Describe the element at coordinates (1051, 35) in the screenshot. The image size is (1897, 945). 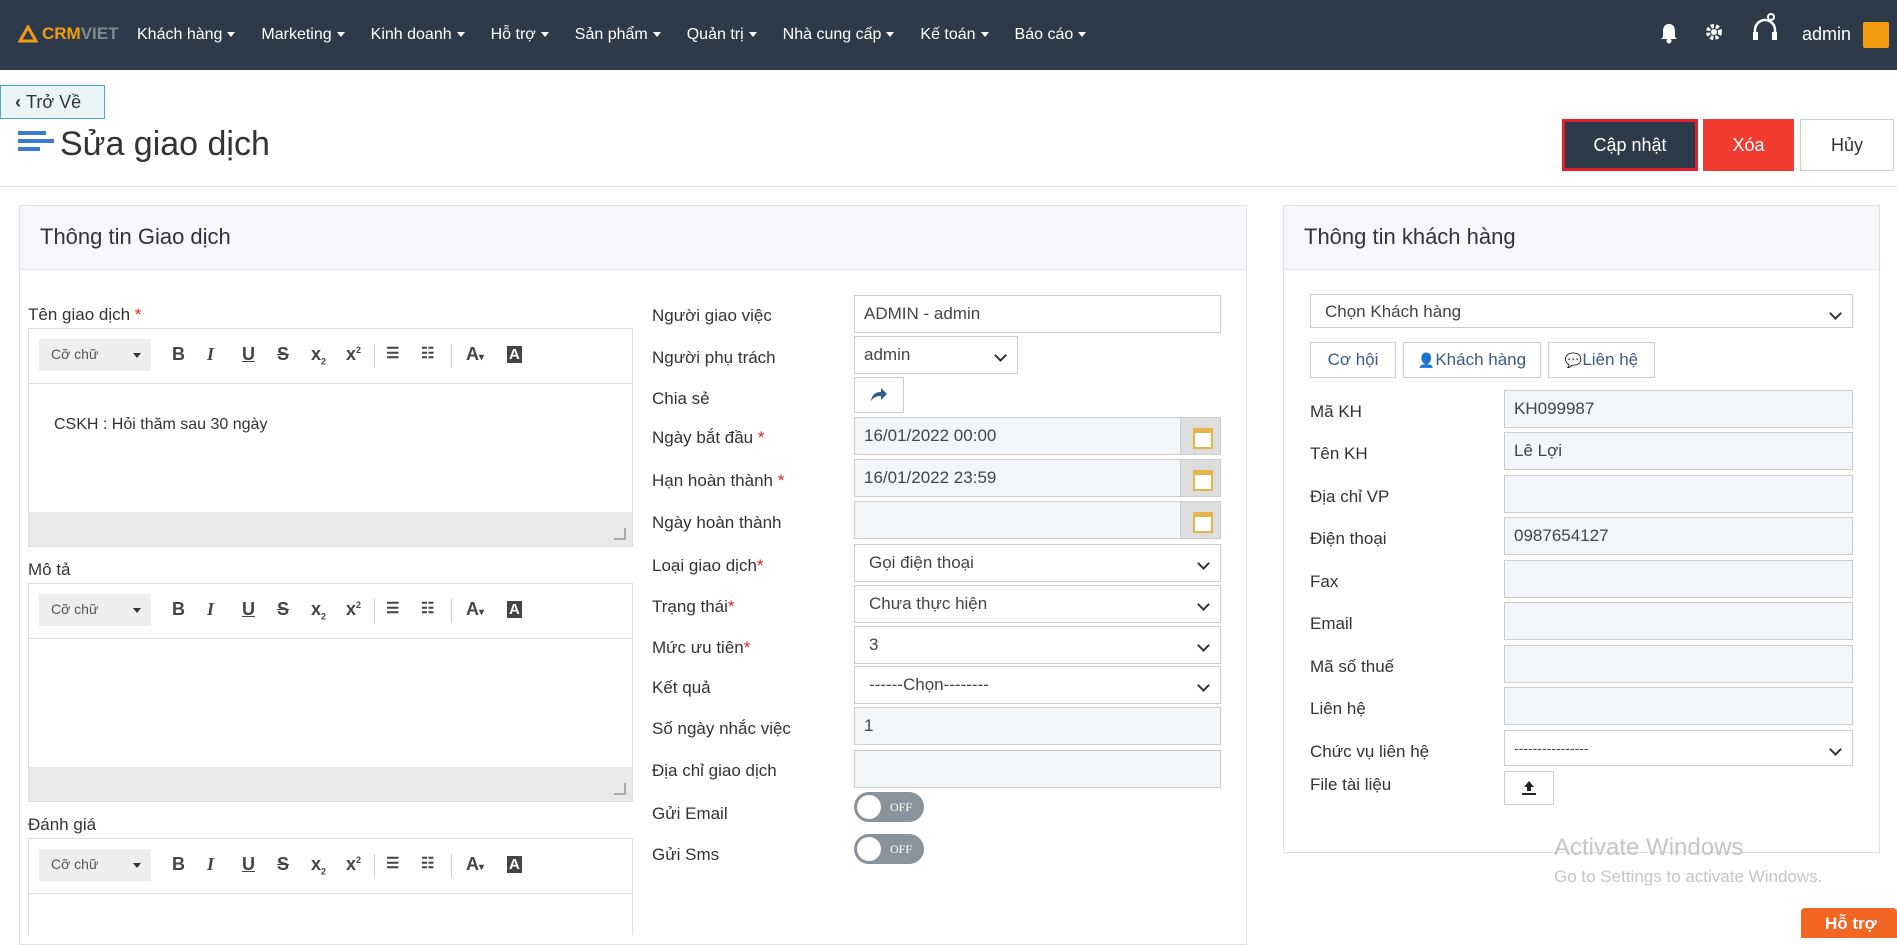
I see `menu-bao-cao: Báo cáo` at that location.